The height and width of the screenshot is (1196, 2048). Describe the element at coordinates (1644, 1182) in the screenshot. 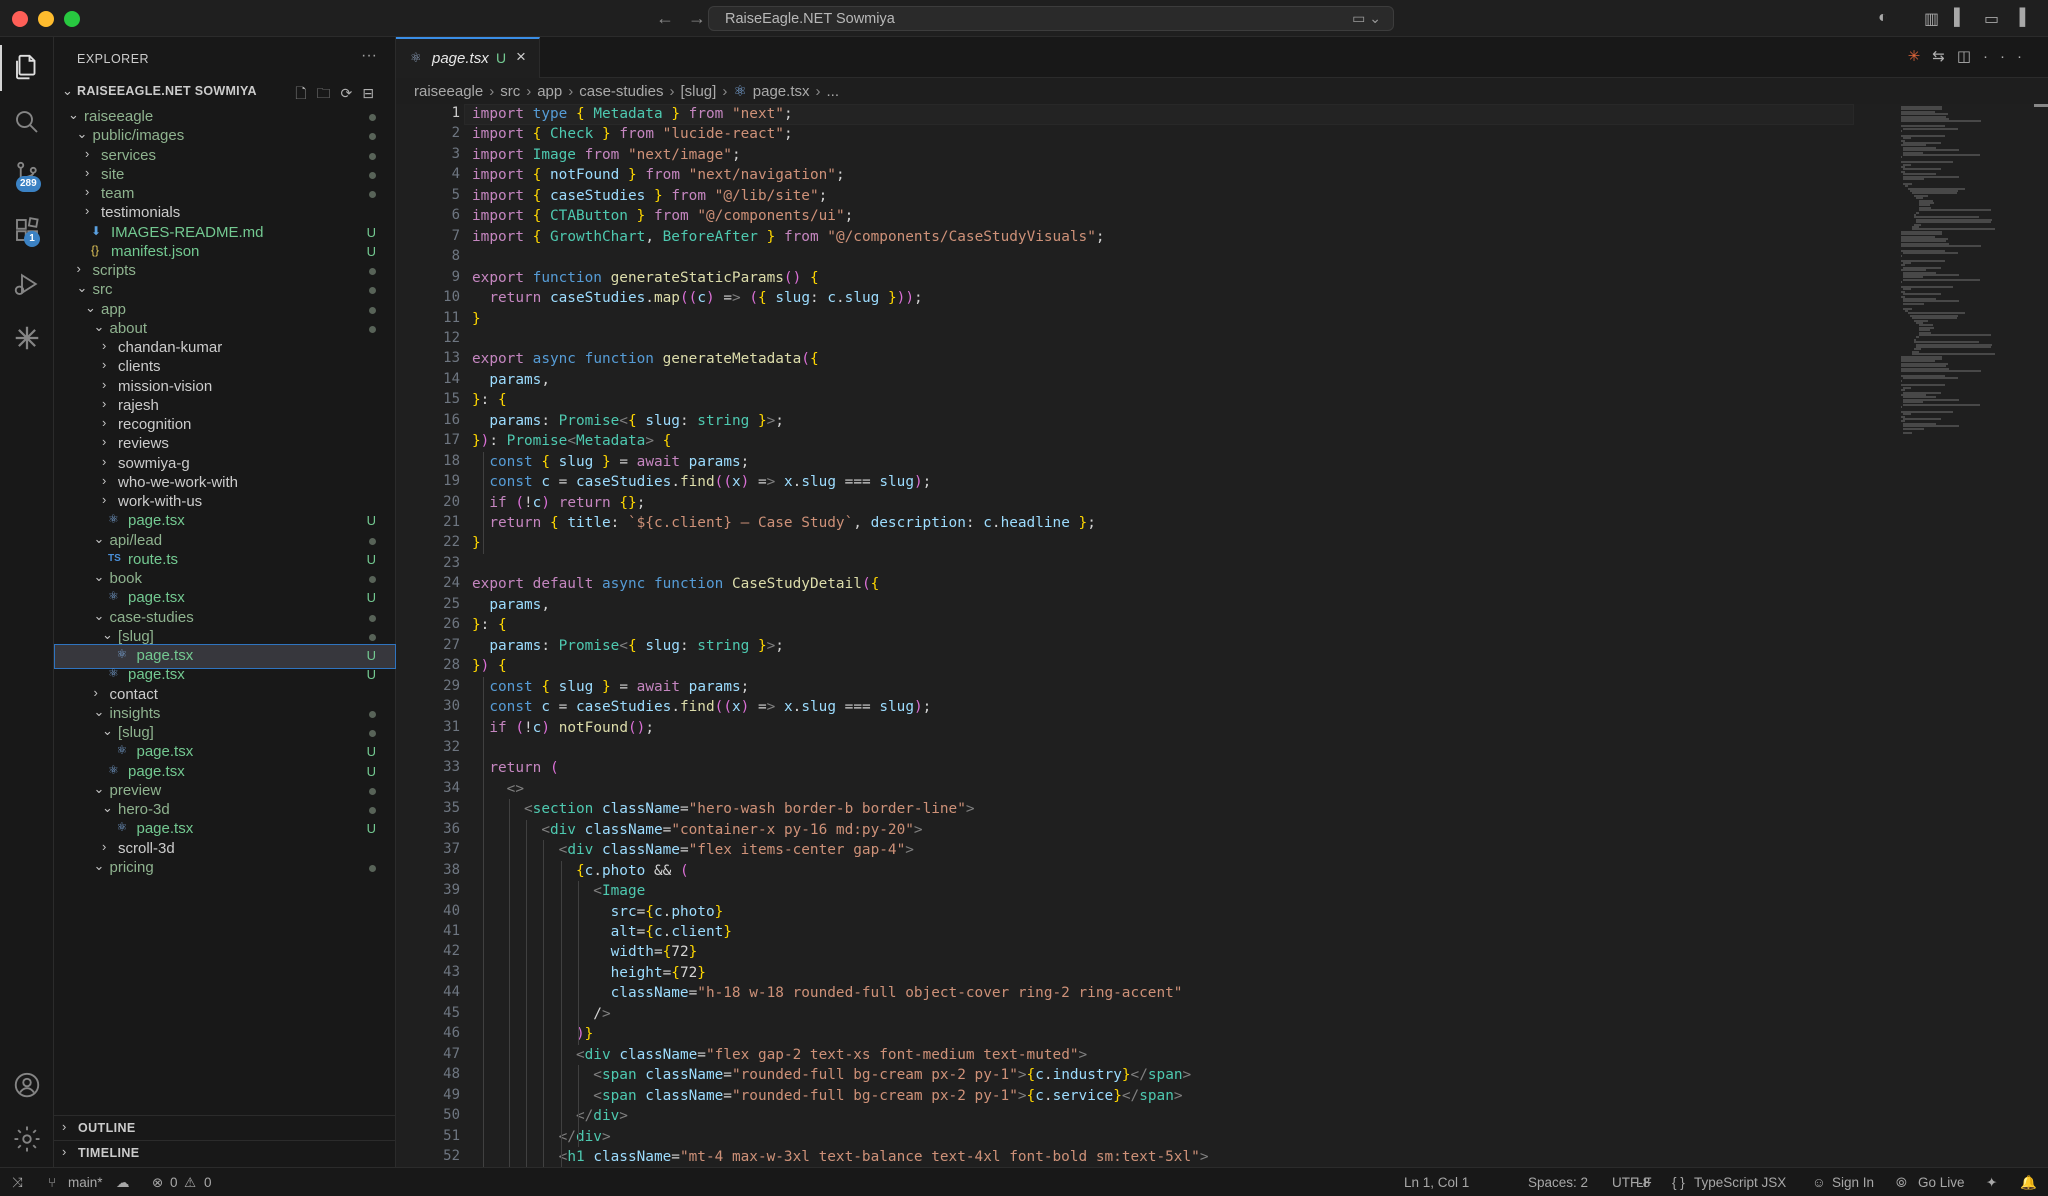

I see `eol: LF` at that location.